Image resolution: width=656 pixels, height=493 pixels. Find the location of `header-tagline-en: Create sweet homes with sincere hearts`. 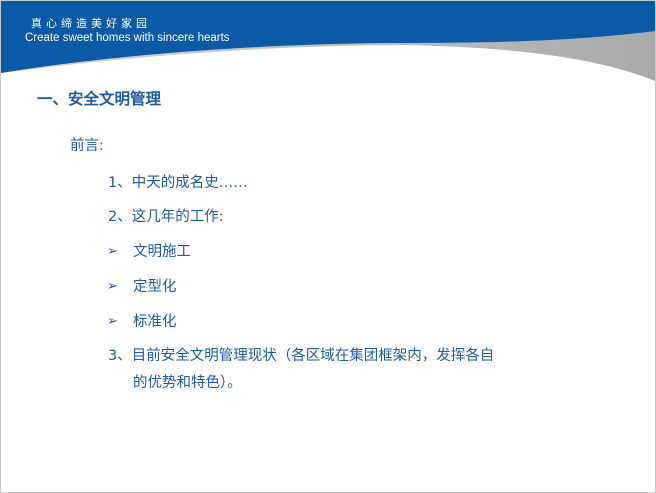

header-tagline-en: Create sweet homes with sincere hearts is located at coordinates (127, 38).